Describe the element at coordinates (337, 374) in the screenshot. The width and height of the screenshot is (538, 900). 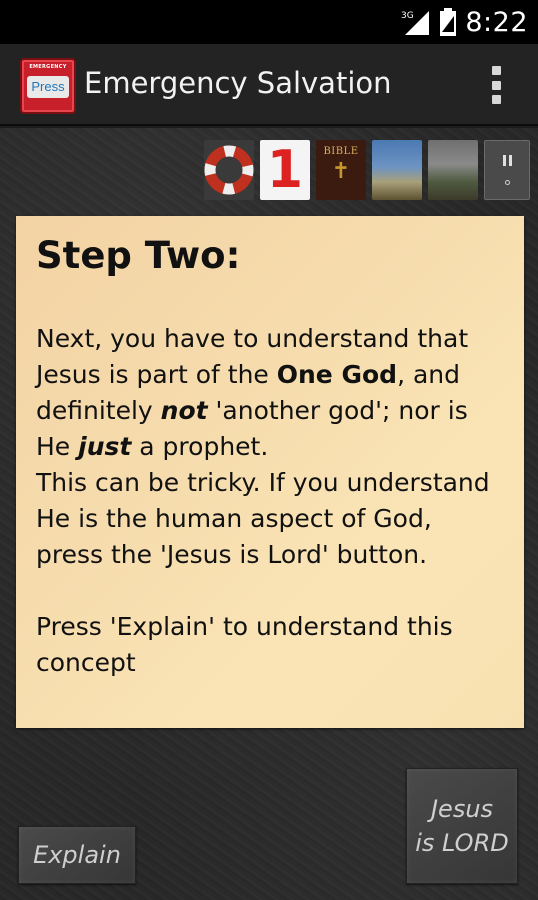
I see `one-god-text: One God` at that location.